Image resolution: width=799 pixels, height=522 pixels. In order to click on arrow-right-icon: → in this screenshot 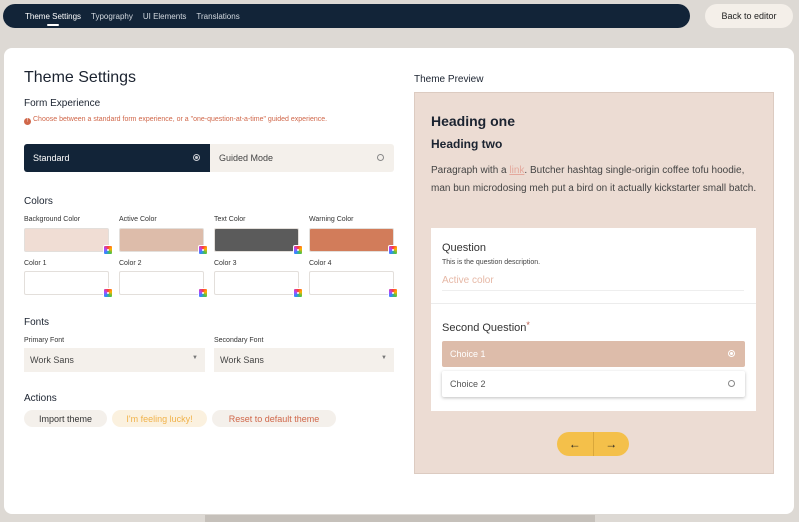, I will do `click(611, 444)`.